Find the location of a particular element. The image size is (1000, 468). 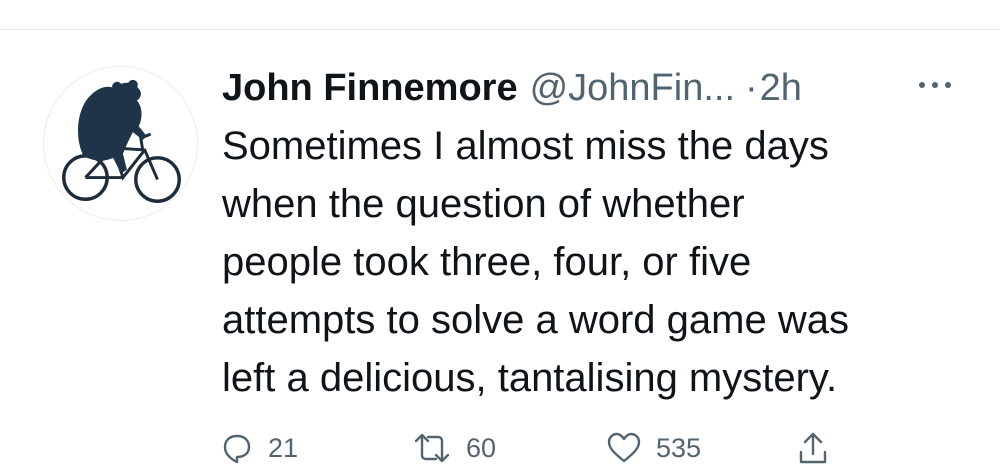

heart-icon is located at coordinates (624, 447).